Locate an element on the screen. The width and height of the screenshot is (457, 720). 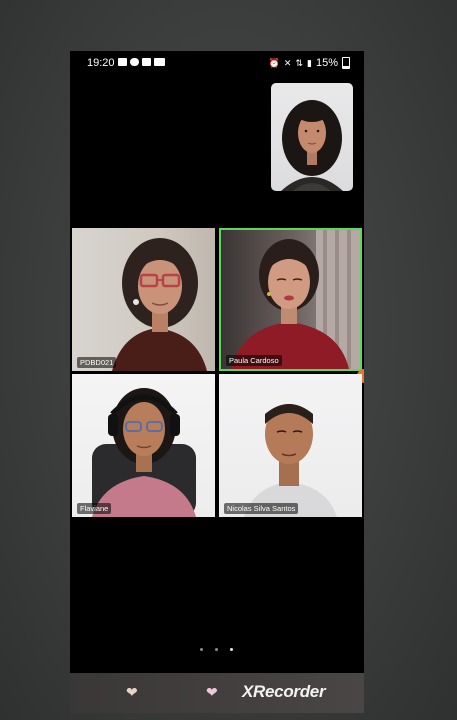
cloud-icon is located at coordinates (134, 62).